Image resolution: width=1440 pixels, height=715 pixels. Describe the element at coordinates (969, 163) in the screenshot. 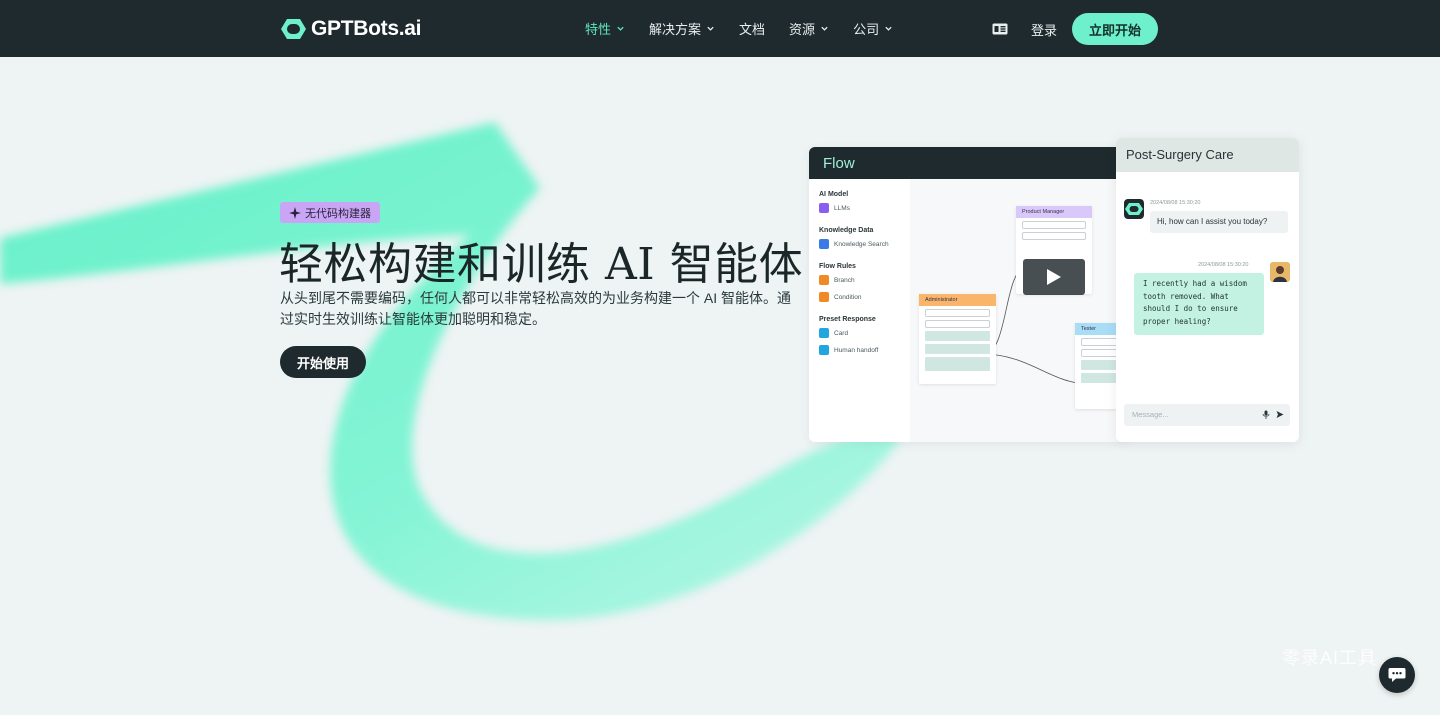

I see `flow-title: Flow` at that location.